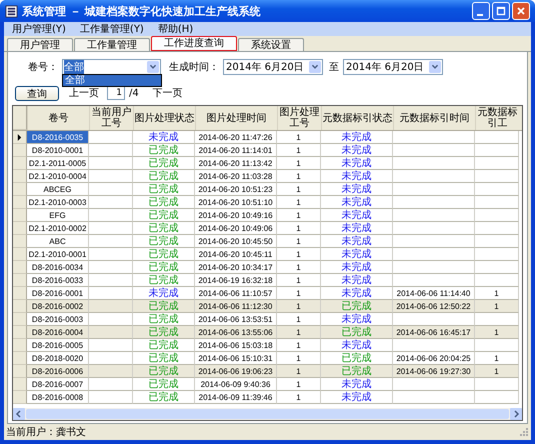  I want to click on row-header, so click(20, 137).